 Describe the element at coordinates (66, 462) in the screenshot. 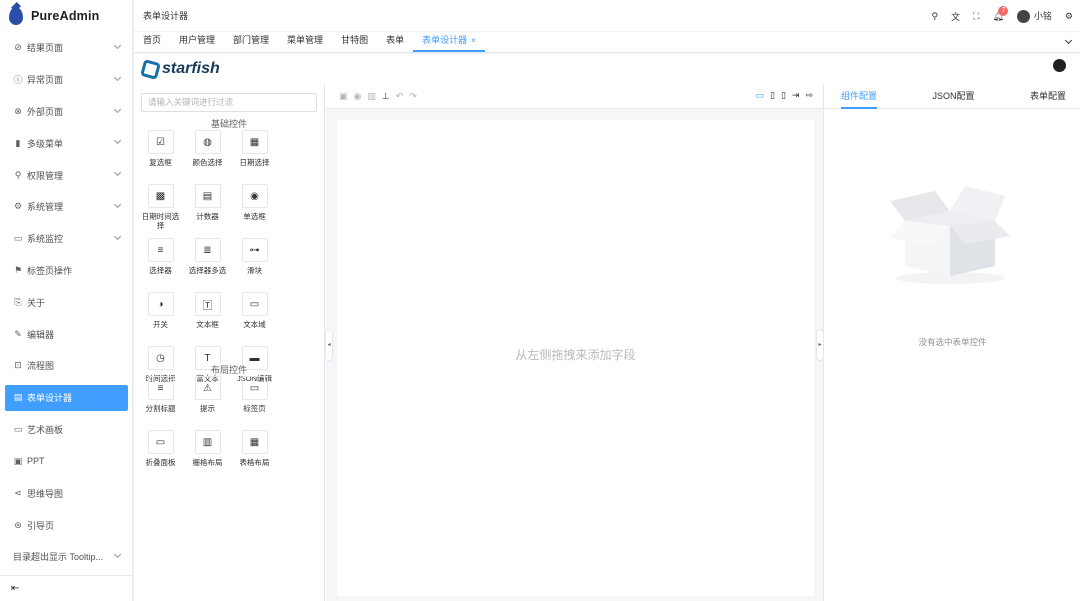

I see `sidebar-item: ▣ PPT` at that location.